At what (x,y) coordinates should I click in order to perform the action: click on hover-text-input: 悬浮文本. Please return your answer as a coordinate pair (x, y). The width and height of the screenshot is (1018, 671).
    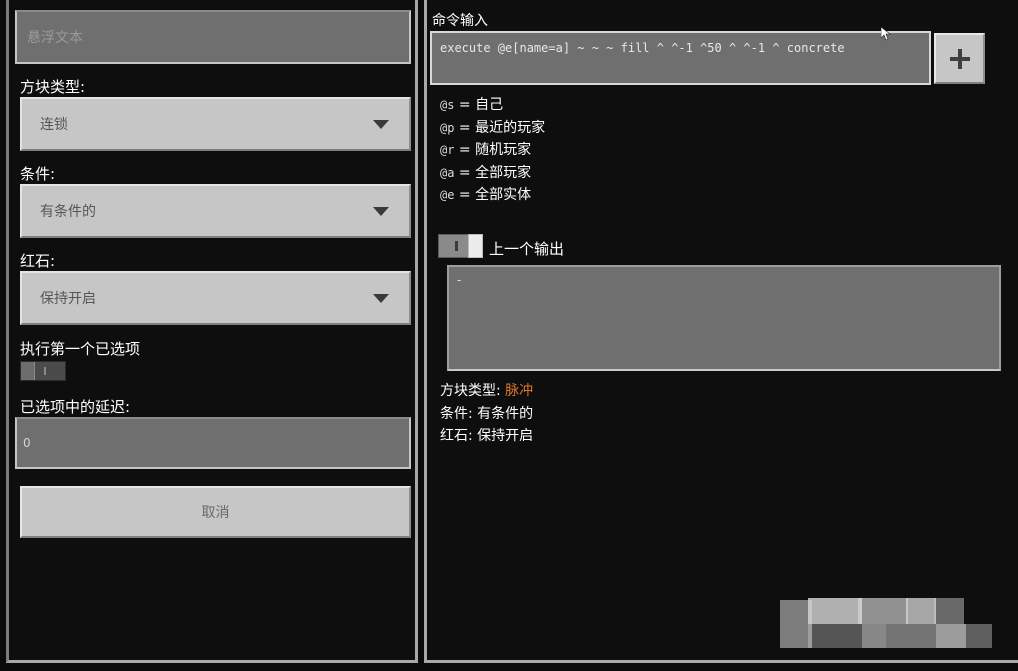
    Looking at the image, I should click on (213, 37).